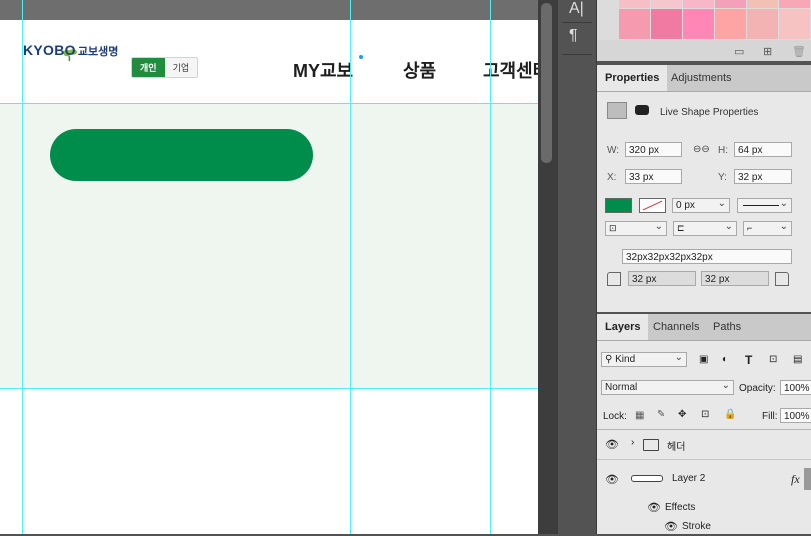 The height and width of the screenshot is (536, 811). What do you see at coordinates (623, 327) in the screenshot?
I see `tab-layers: Layers` at bounding box center [623, 327].